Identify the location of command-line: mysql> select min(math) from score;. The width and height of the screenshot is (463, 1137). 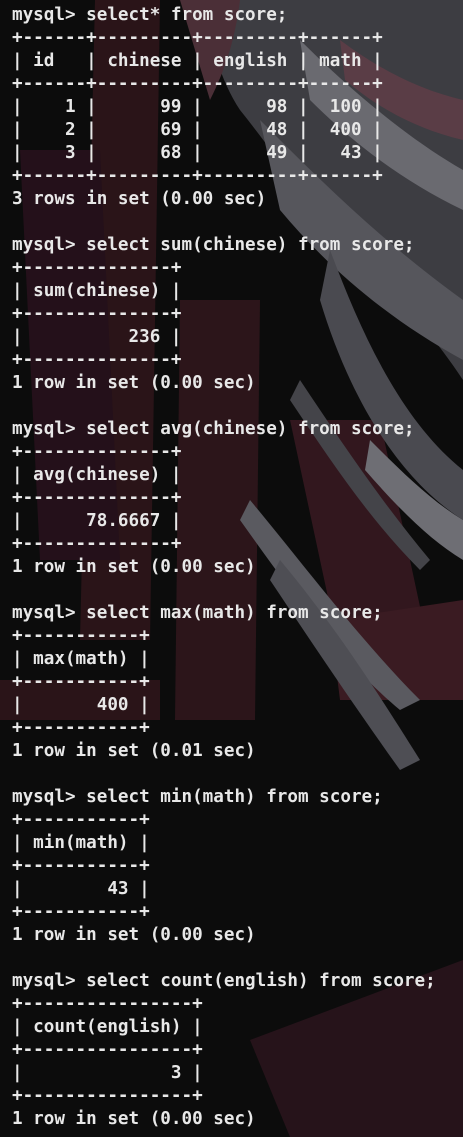
(197, 797).